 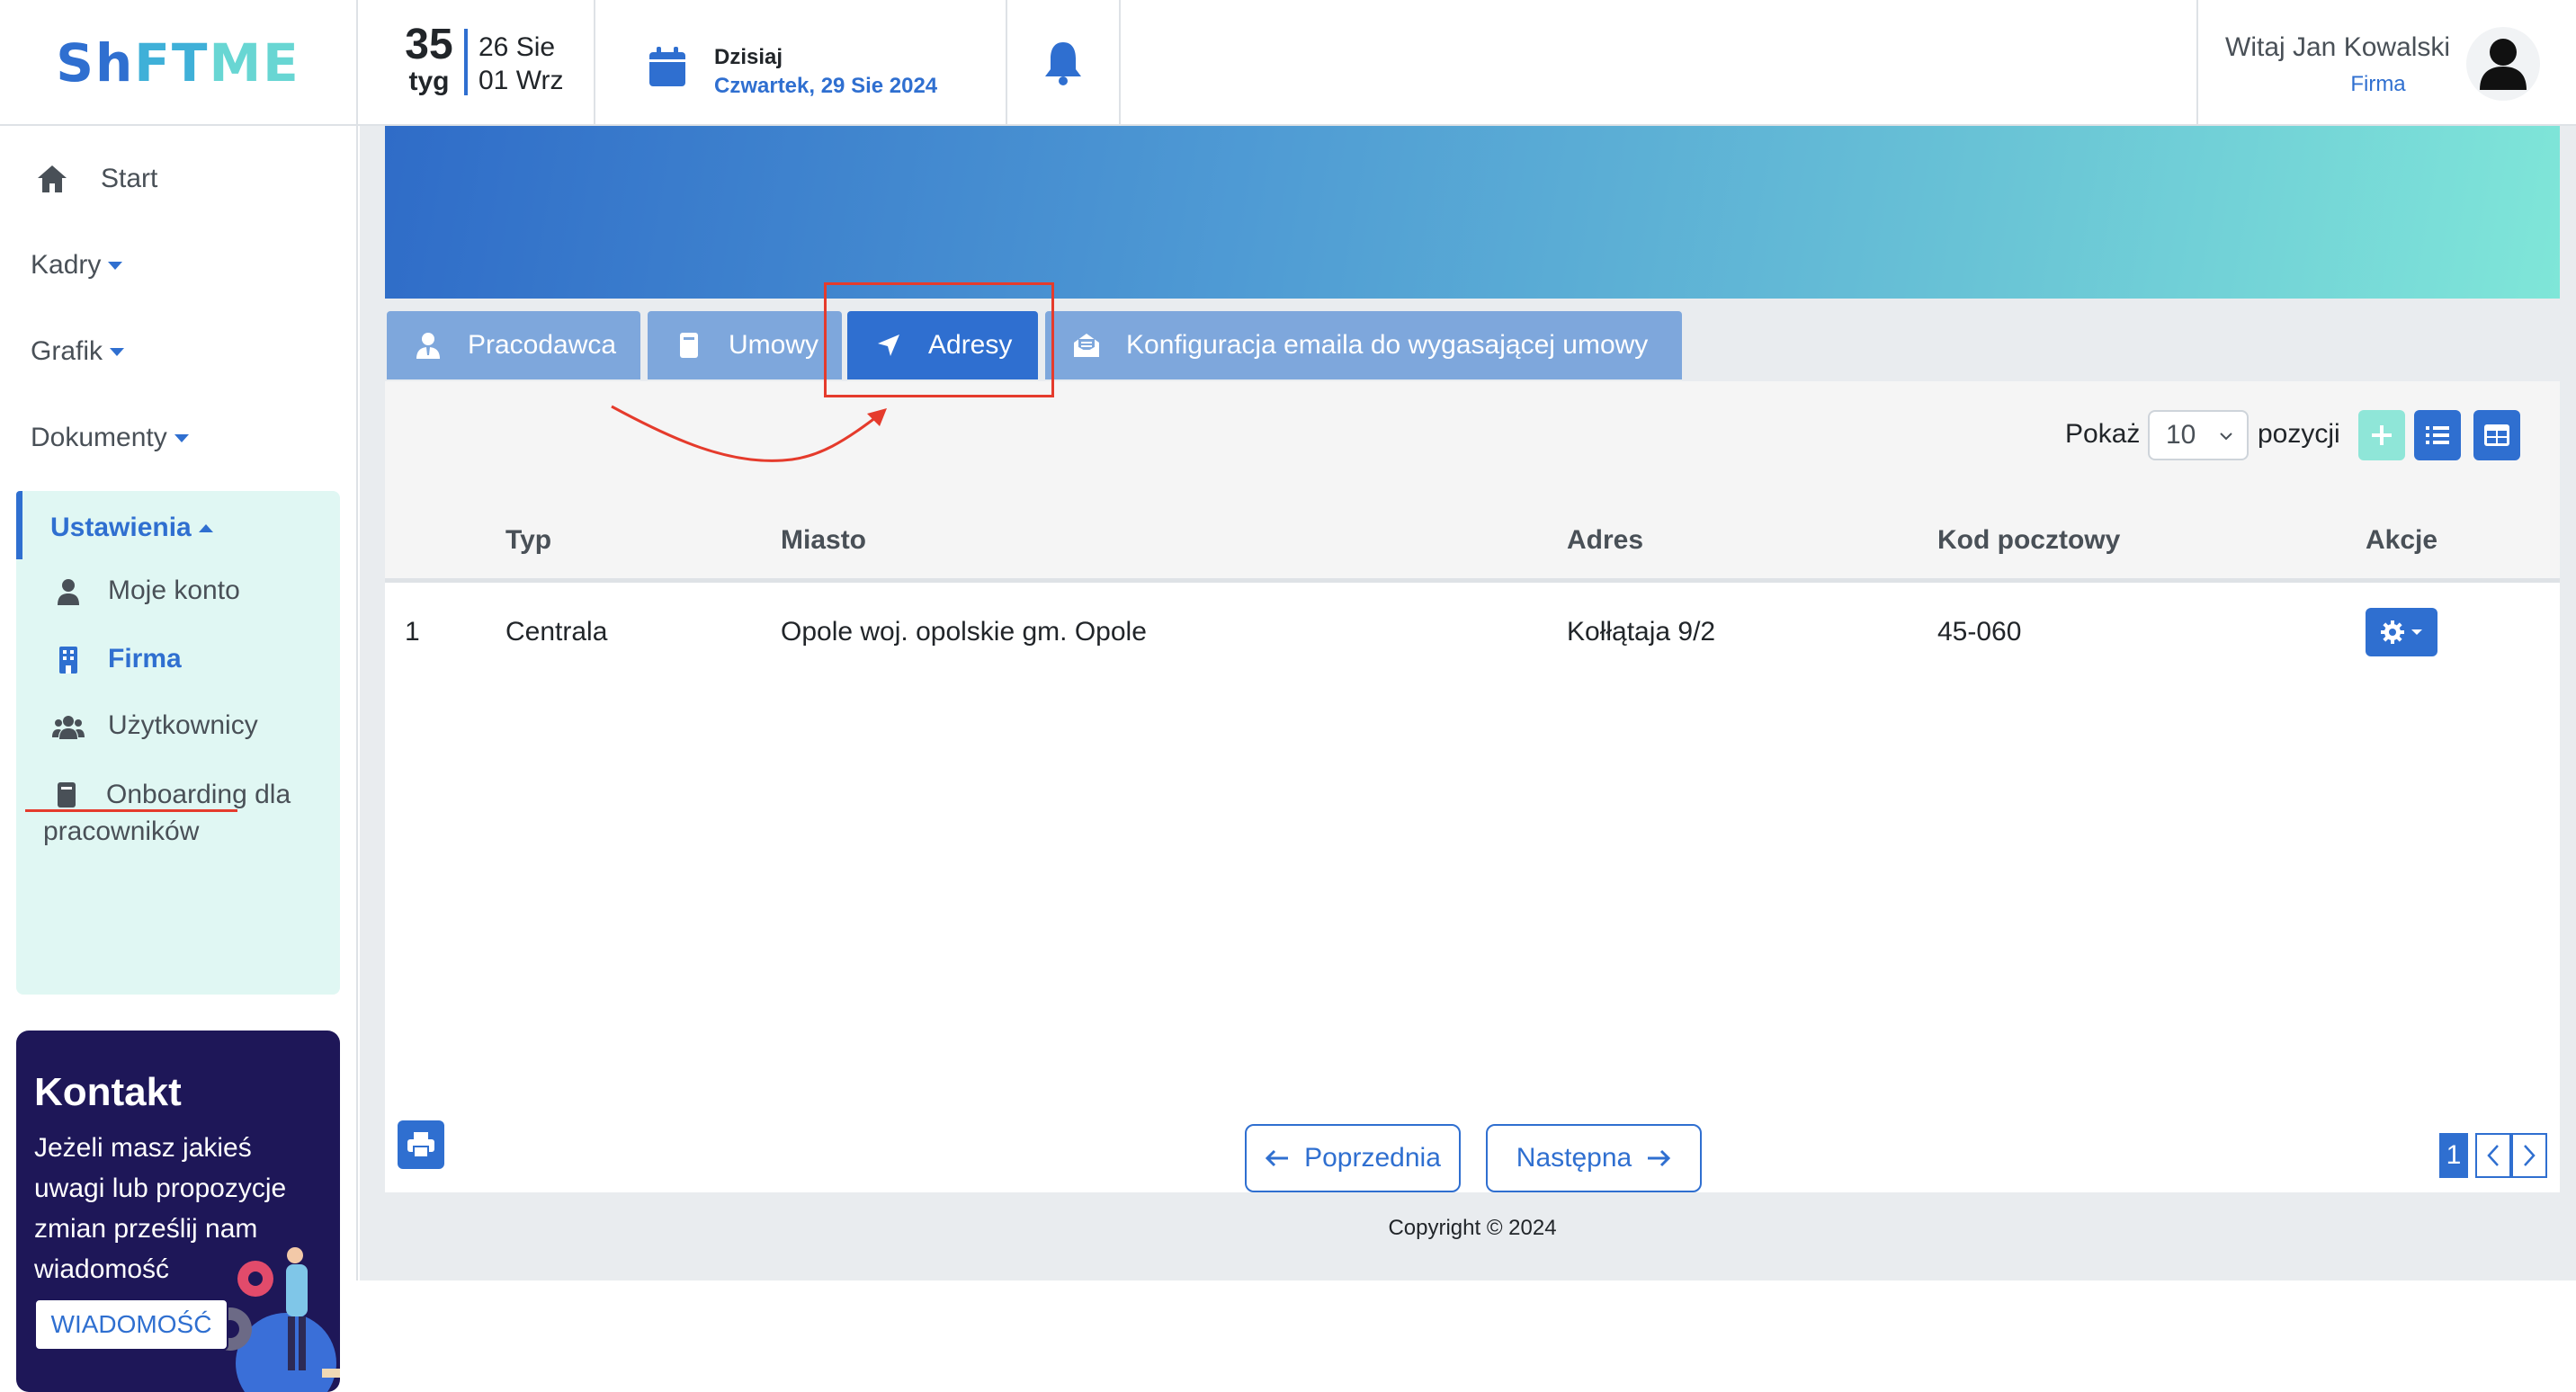 What do you see at coordinates (121, 527) in the screenshot?
I see `sidebar-item-label: Ustawienia` at bounding box center [121, 527].